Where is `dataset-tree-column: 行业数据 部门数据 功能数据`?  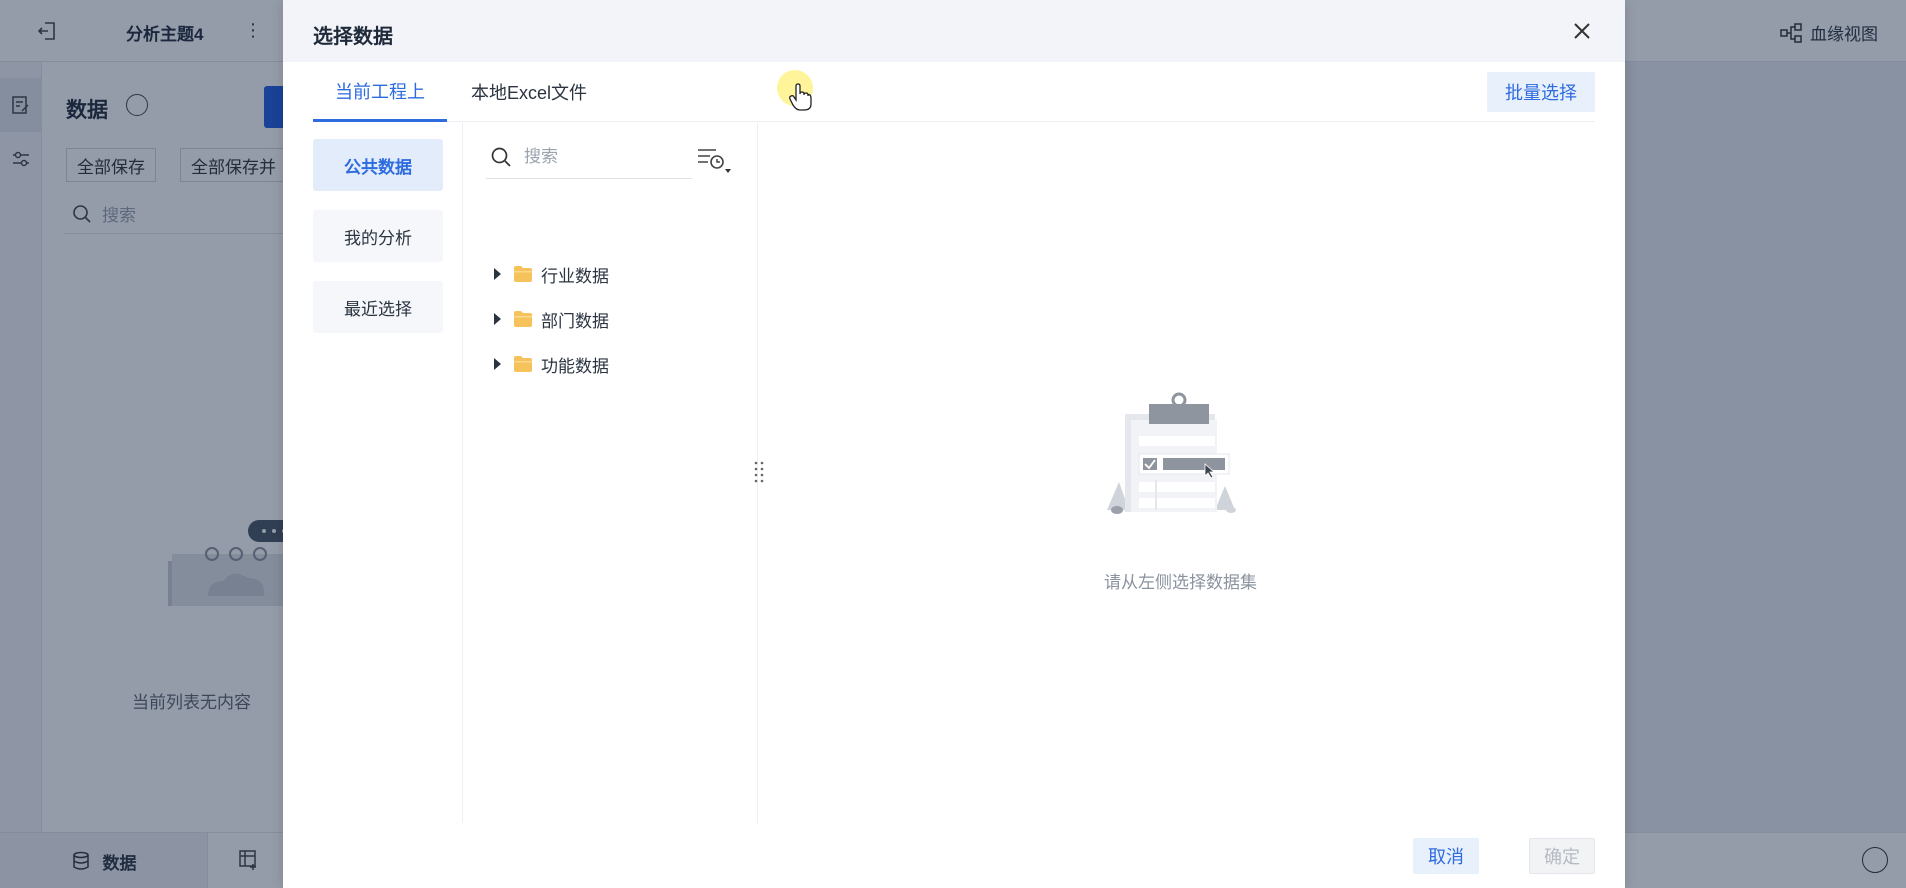
dataset-tree-column: 行业数据 部门数据 功能数据 is located at coordinates (611, 473).